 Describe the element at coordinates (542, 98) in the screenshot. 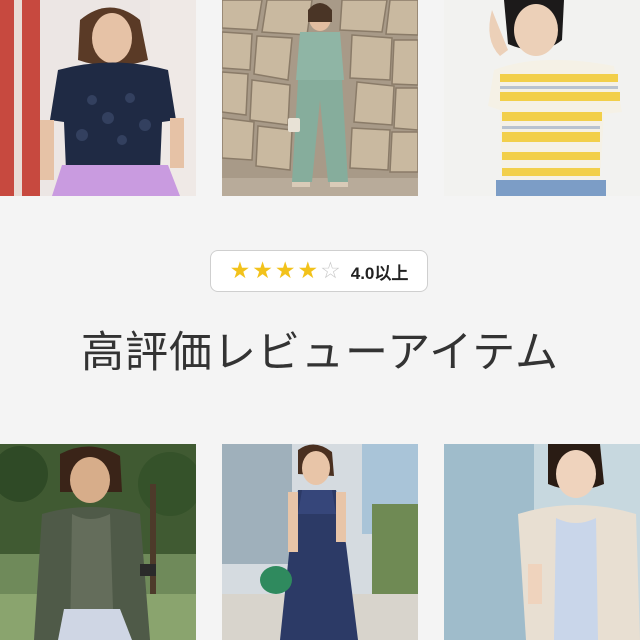

I see `product-photo-striped-tee` at that location.